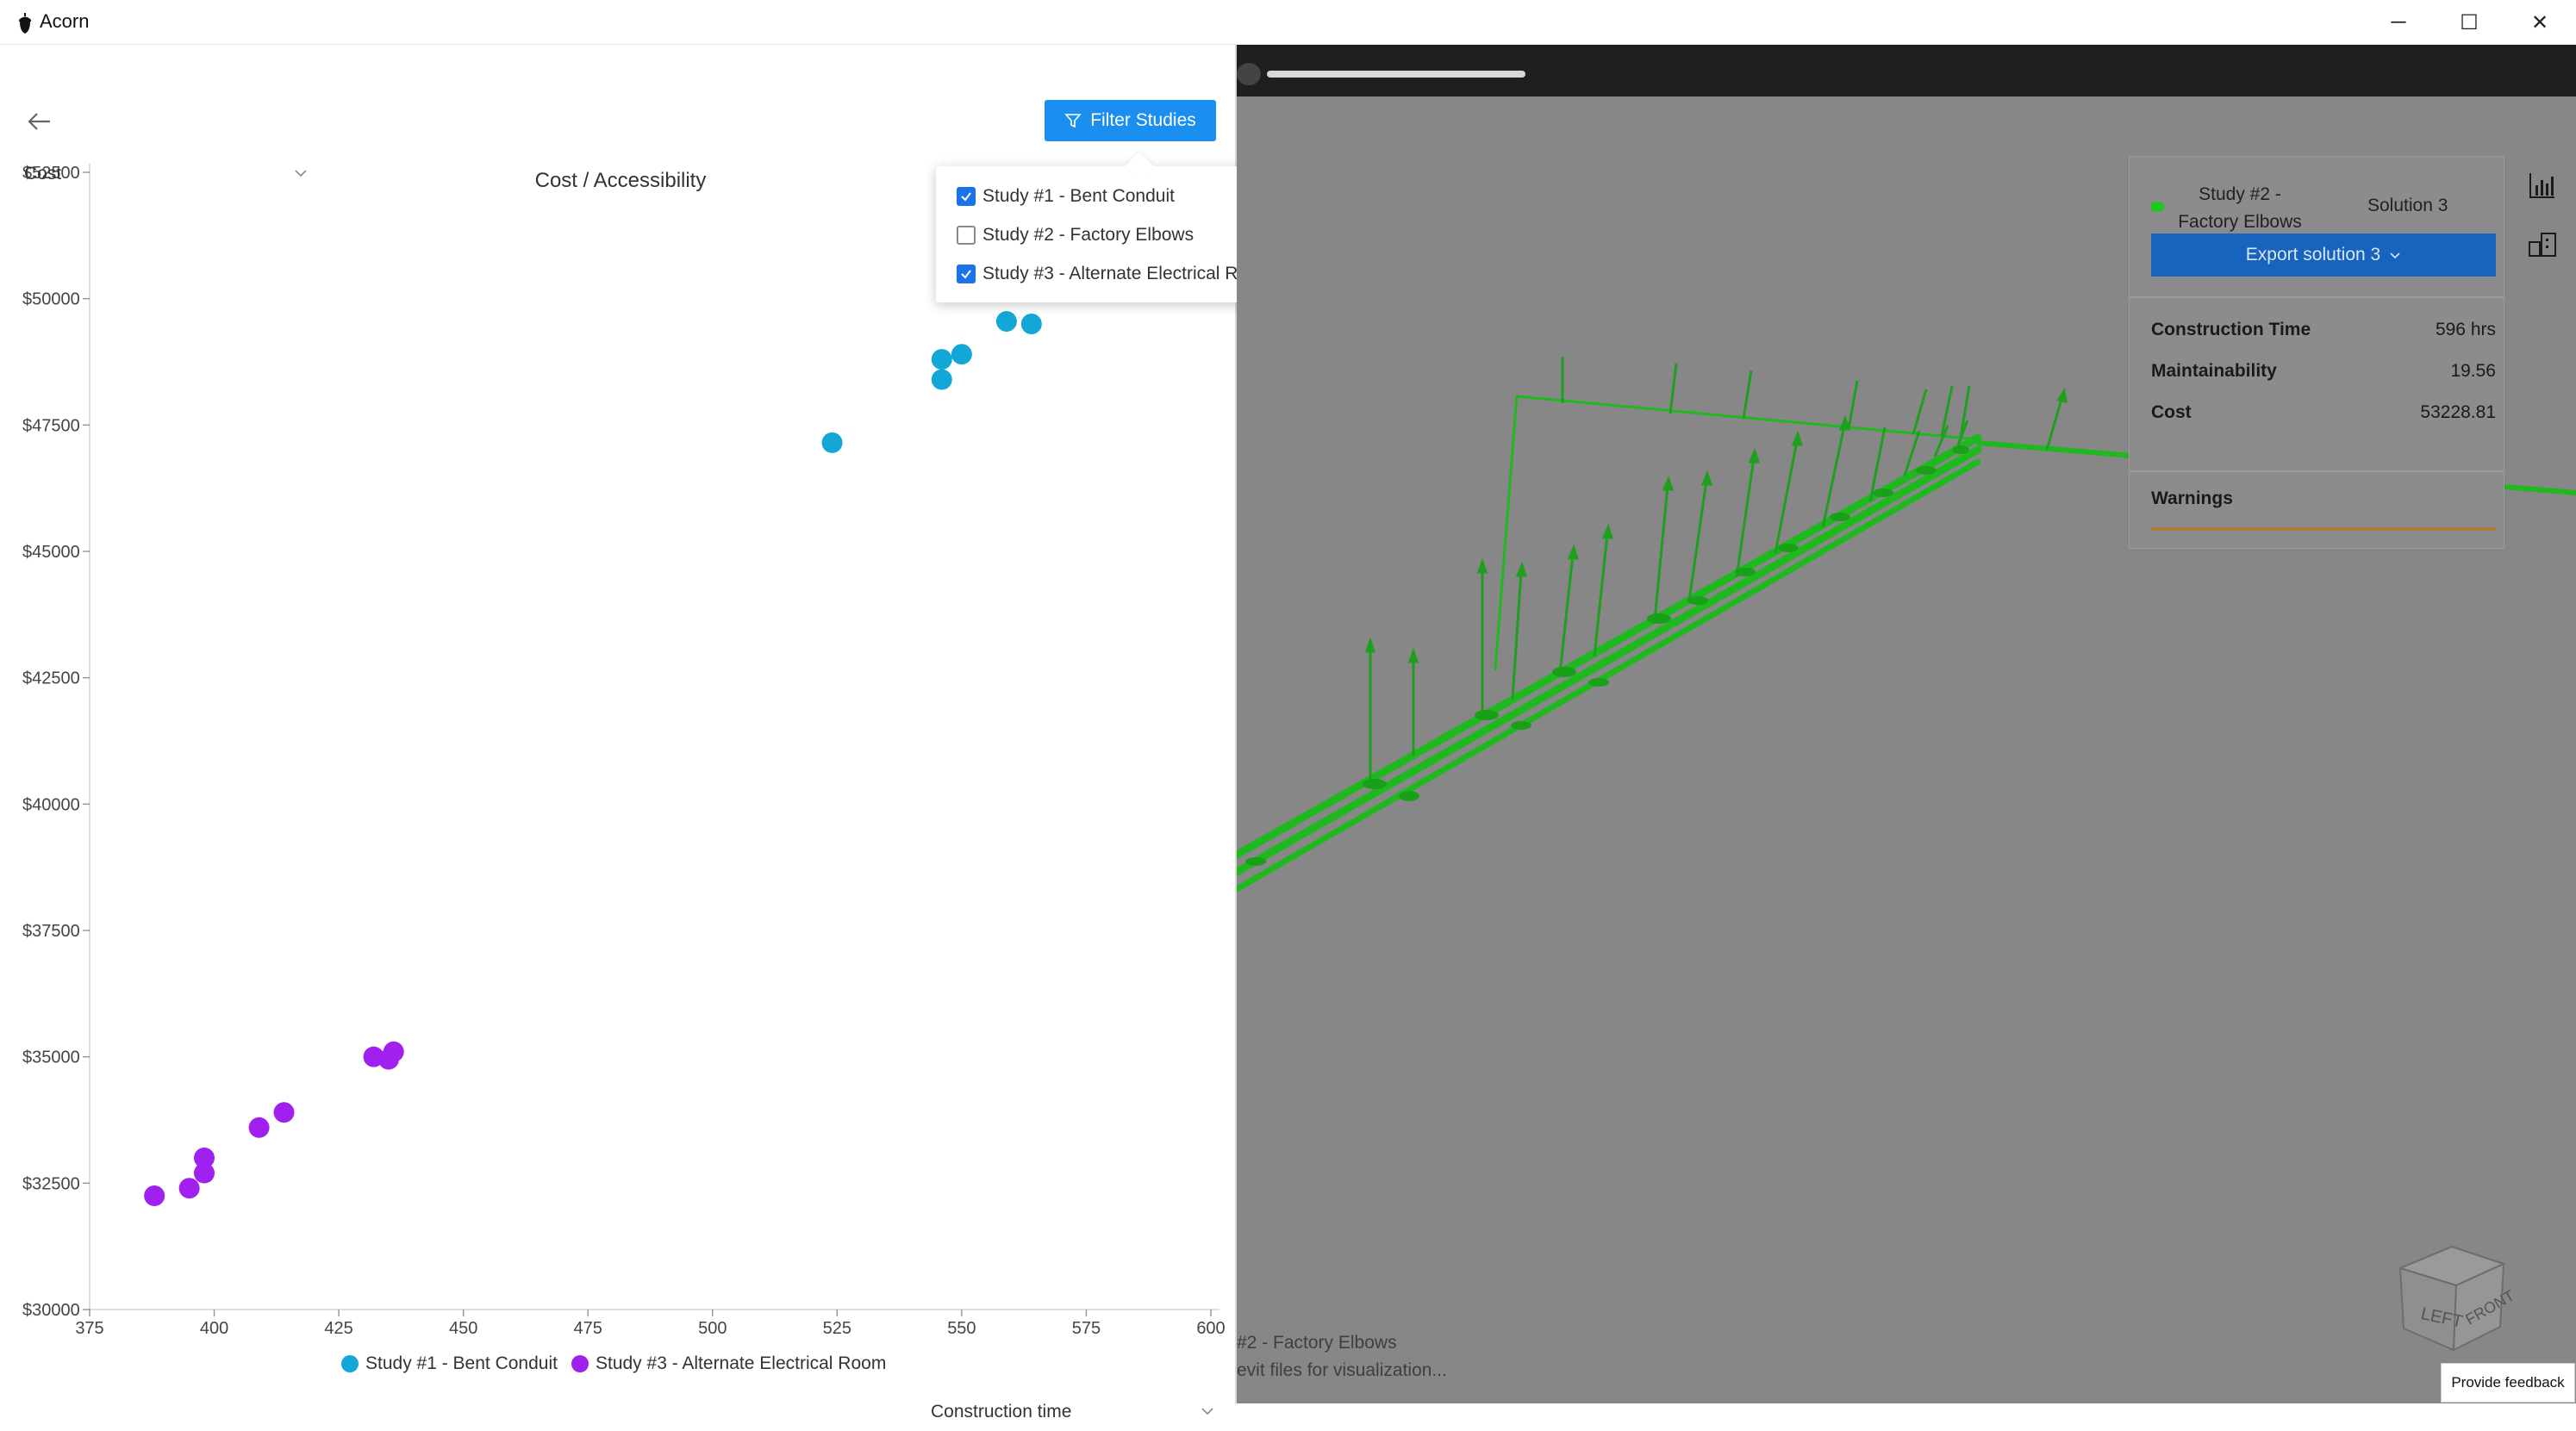 This screenshot has width=2576, height=1431. Describe the element at coordinates (2542, 185) in the screenshot. I see `chart-icon` at that location.